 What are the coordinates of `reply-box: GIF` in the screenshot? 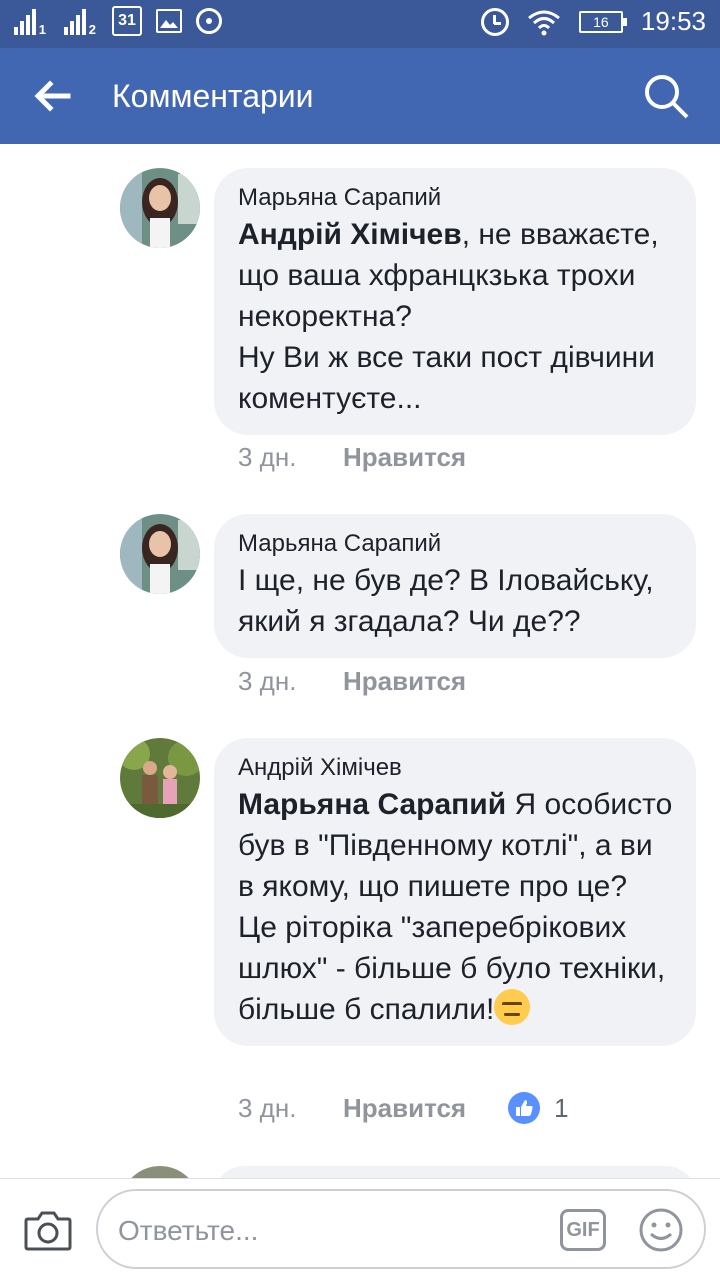 It's located at (401, 1229).